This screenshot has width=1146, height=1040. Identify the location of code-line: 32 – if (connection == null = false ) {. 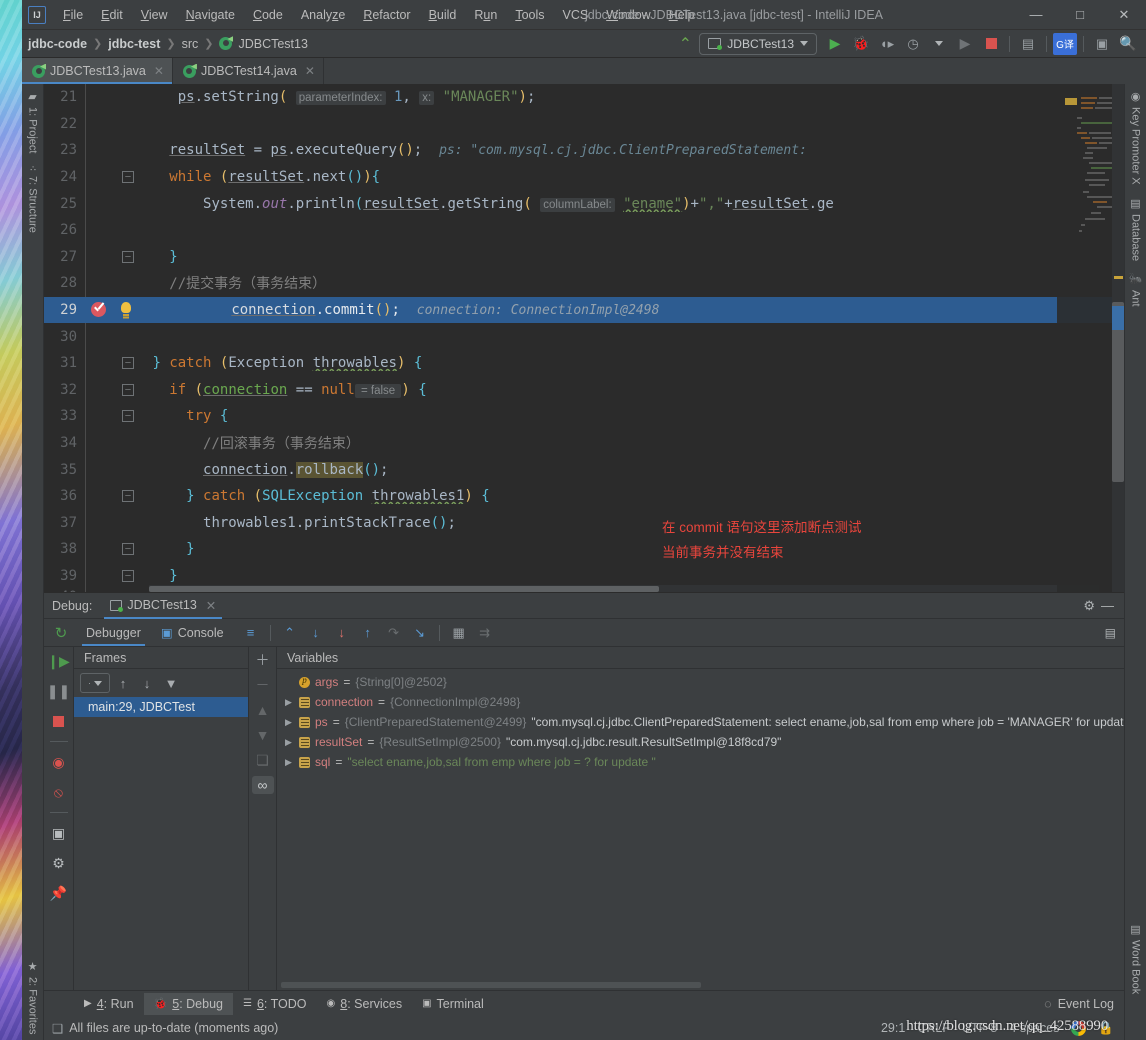
(584, 390).